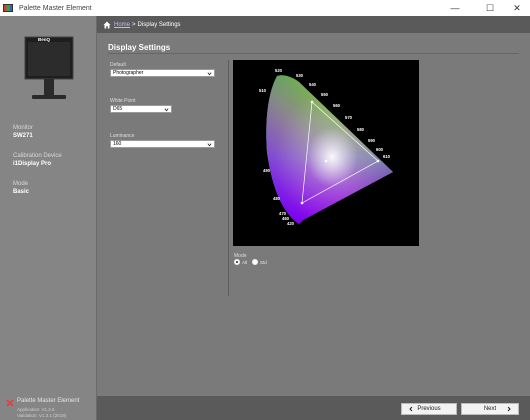 This screenshot has height=420, width=530. What do you see at coordinates (337, 105) in the screenshot?
I see `wavelength-label: 560` at bounding box center [337, 105].